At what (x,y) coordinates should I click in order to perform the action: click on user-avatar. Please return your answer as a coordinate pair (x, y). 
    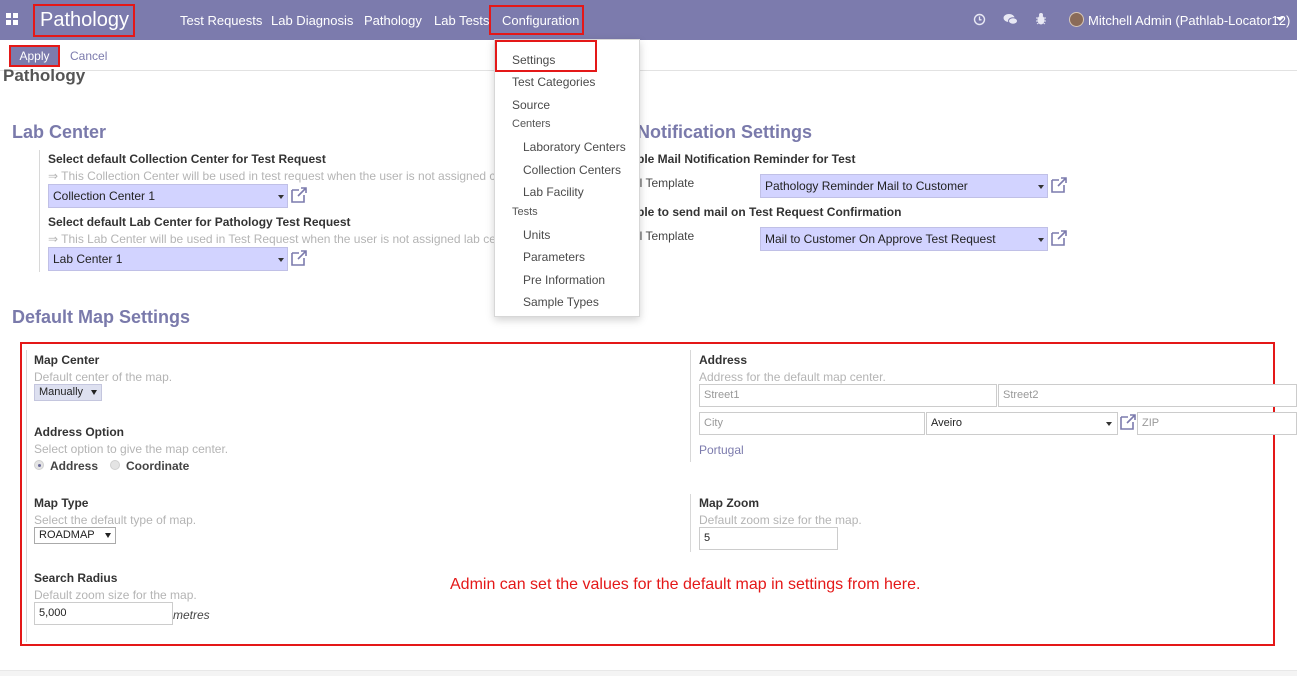
    Looking at the image, I should click on (1076, 19).